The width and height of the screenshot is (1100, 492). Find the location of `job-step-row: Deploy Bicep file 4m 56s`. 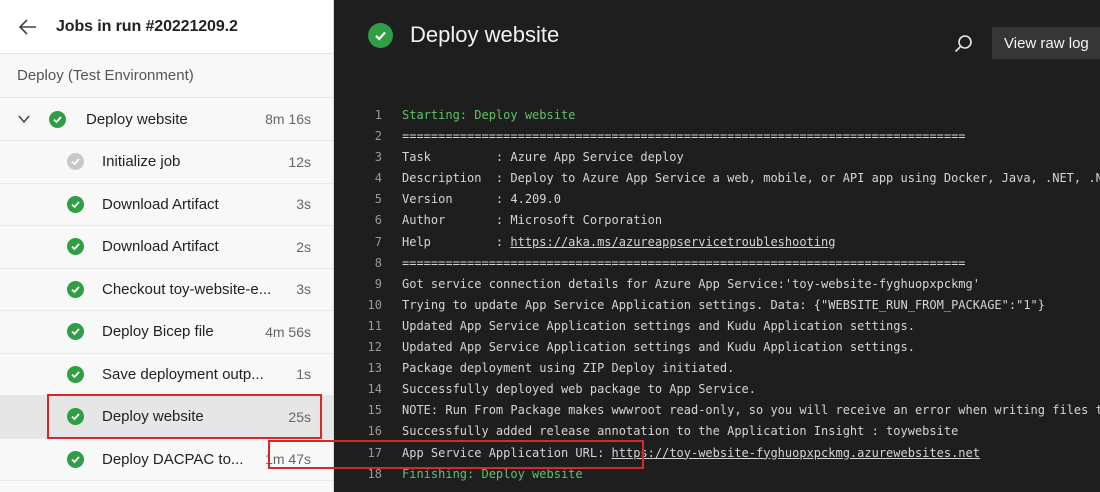

job-step-row: Deploy Bicep file 4m 56s is located at coordinates (166, 332).